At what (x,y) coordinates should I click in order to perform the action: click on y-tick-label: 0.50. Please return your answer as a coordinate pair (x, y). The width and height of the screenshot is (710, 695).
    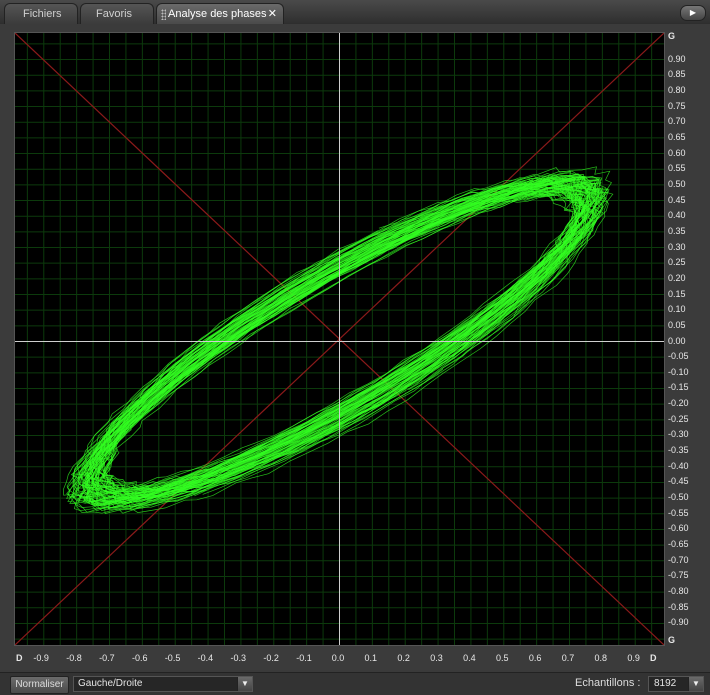
    Looking at the image, I should click on (677, 183).